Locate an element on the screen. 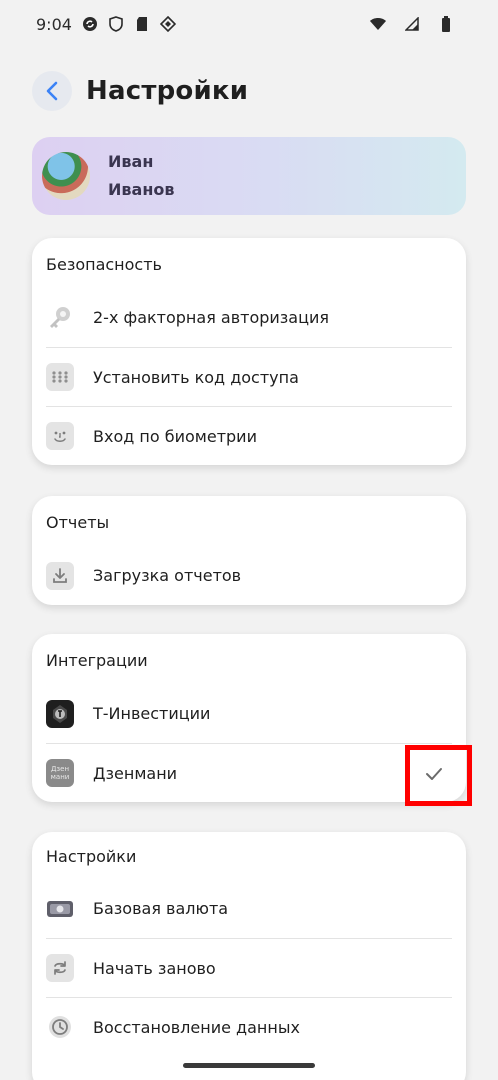 Image resolution: width=498 pixels, height=1080 pixels. row-label: Дзенмани is located at coordinates (135, 773).